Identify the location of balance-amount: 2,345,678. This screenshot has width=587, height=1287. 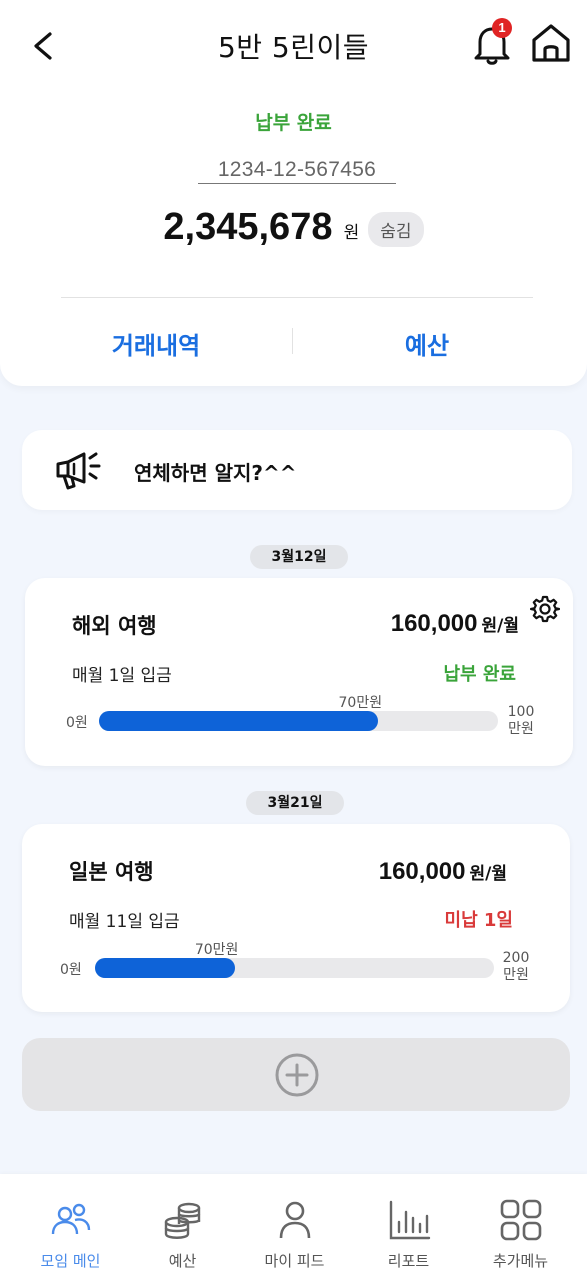
(248, 227).